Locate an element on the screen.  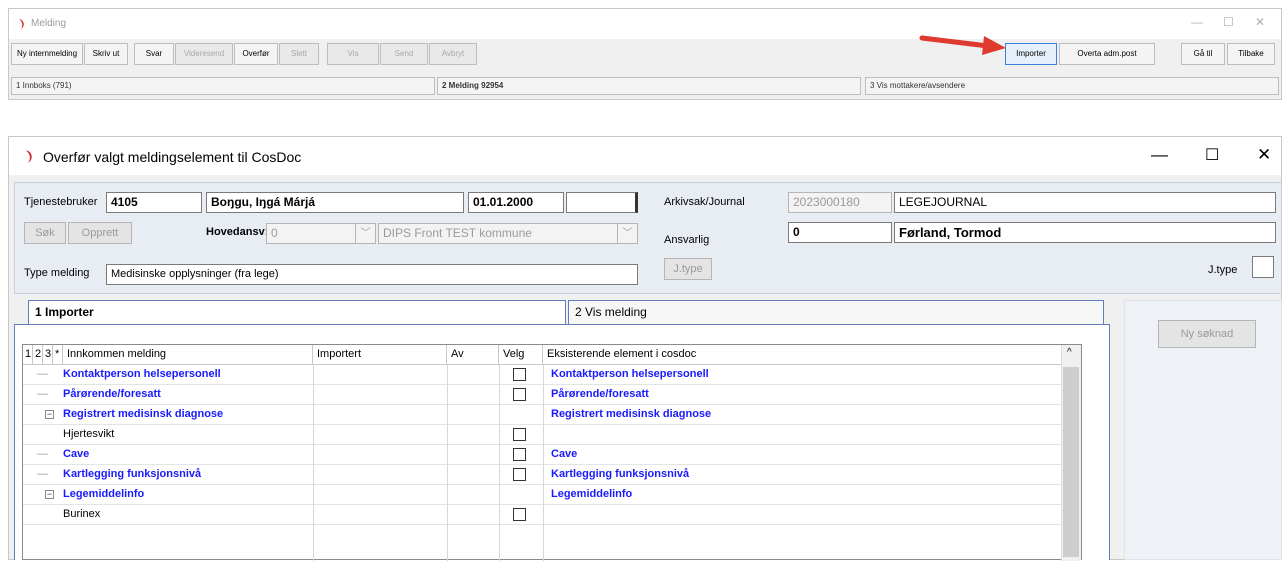
client-name-field: Boŋgu, Iŋgá Márjá is located at coordinates (335, 202).